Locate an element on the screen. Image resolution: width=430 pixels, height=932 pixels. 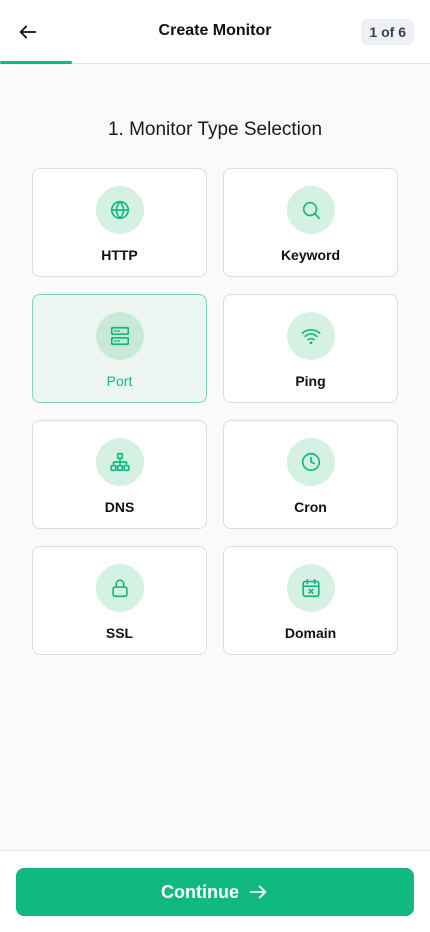
step-badge: 1 of 6 is located at coordinates (387, 32).